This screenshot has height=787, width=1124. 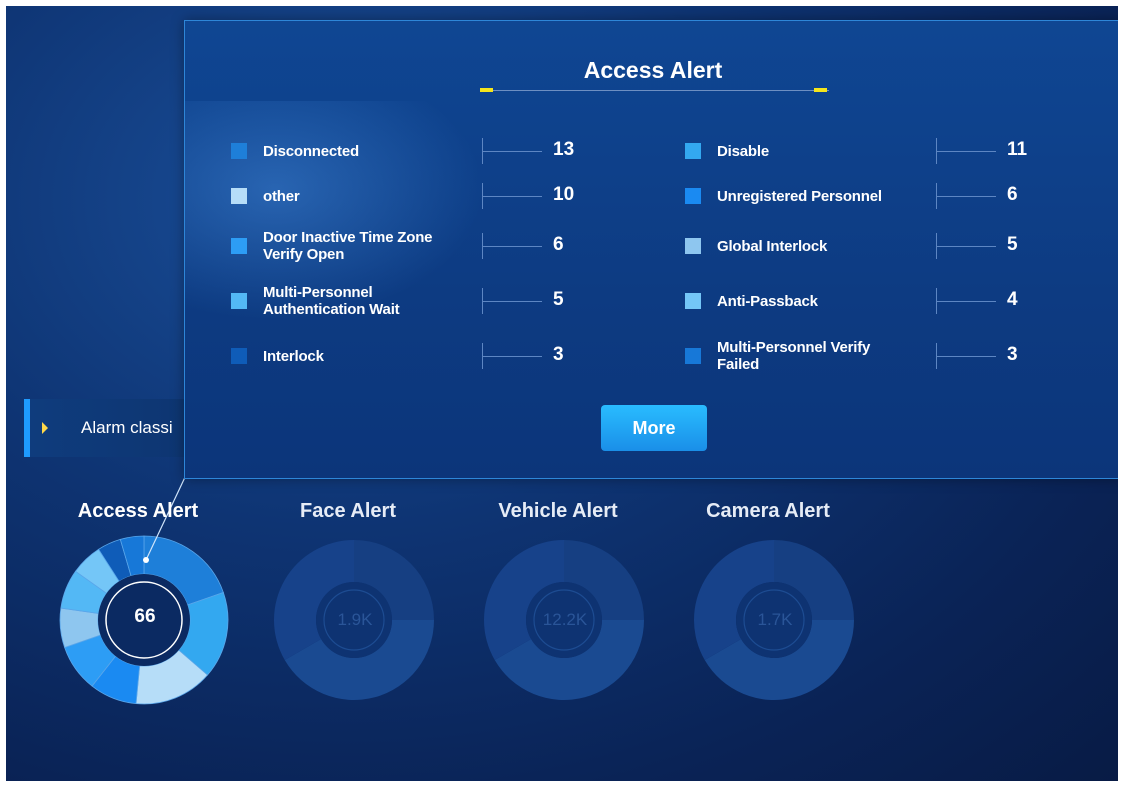 I want to click on legend-label: Multi-Personnel Verify Failed, so click(x=794, y=356).